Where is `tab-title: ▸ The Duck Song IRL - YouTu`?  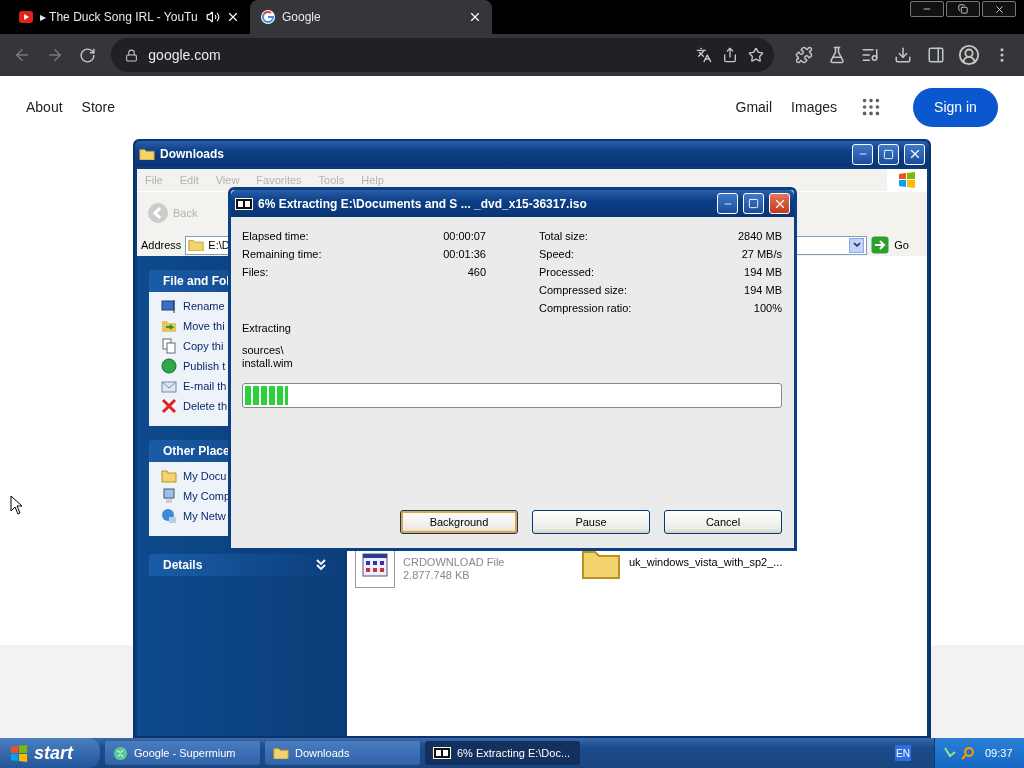
tab-title: ▸ The Duck Song IRL - YouTu is located at coordinates (119, 17).